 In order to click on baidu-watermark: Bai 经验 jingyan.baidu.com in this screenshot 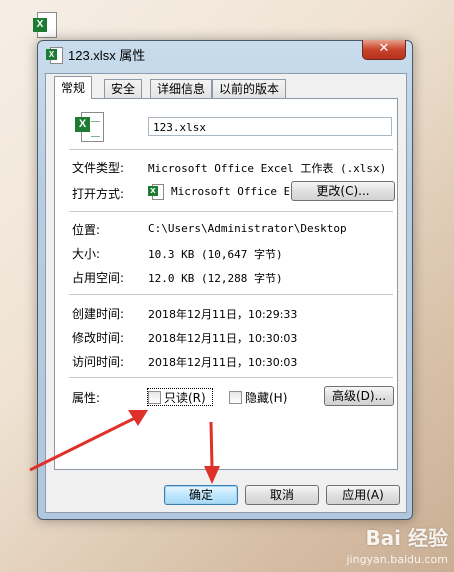, I will do `click(397, 544)`.